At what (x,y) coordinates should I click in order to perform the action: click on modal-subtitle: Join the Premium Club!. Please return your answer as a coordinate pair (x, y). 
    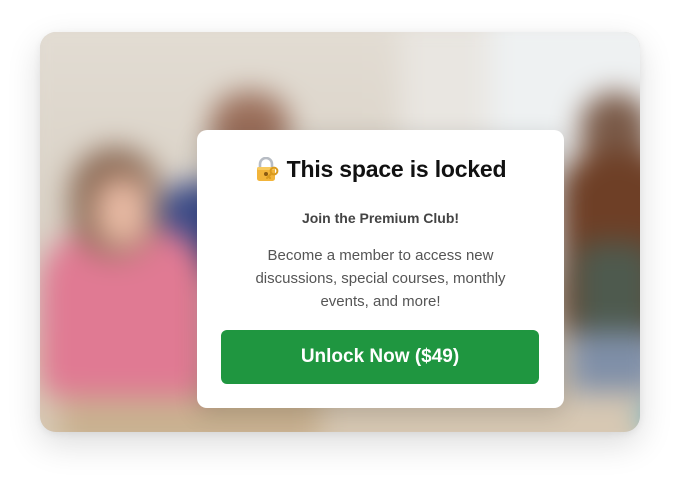
    Looking at the image, I should click on (380, 218).